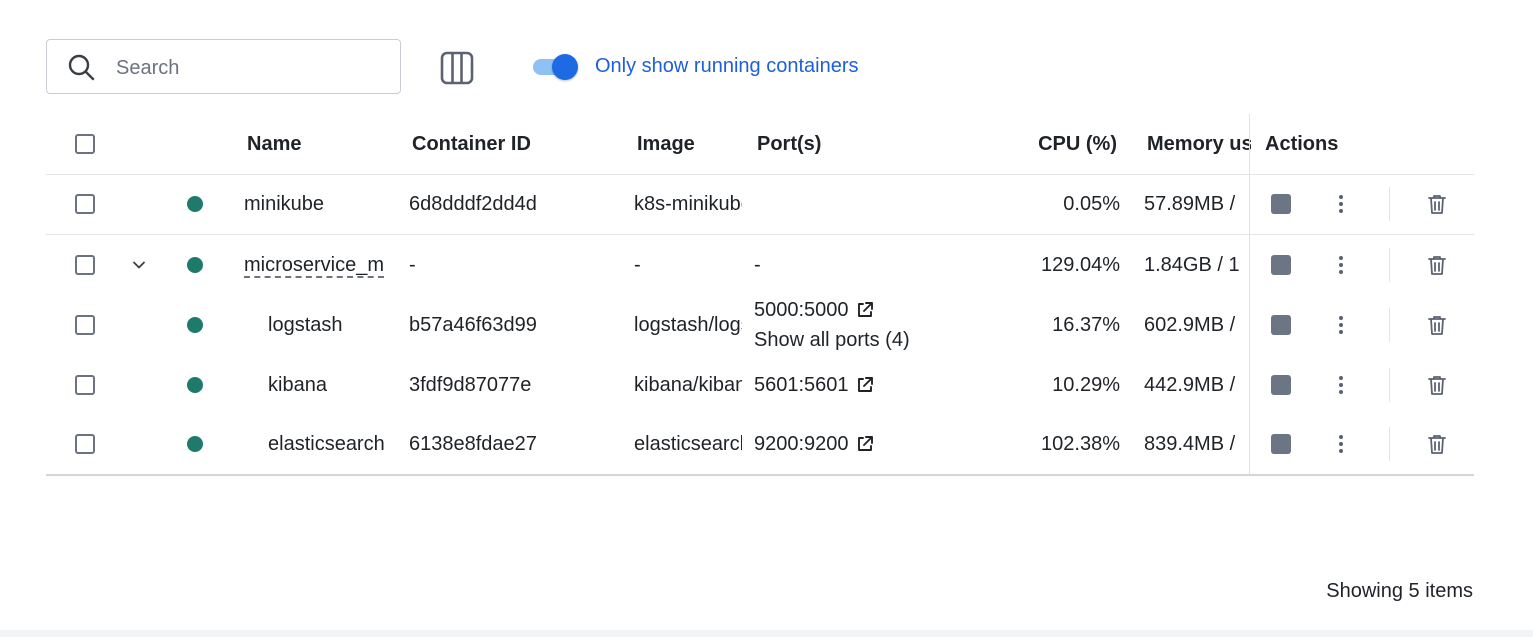  What do you see at coordinates (412, 264) in the screenshot?
I see `container-id: -` at bounding box center [412, 264].